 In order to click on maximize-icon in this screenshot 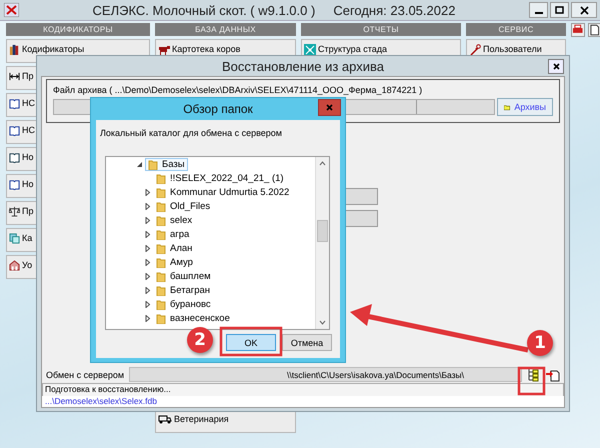, I will do `click(559, 10)`.